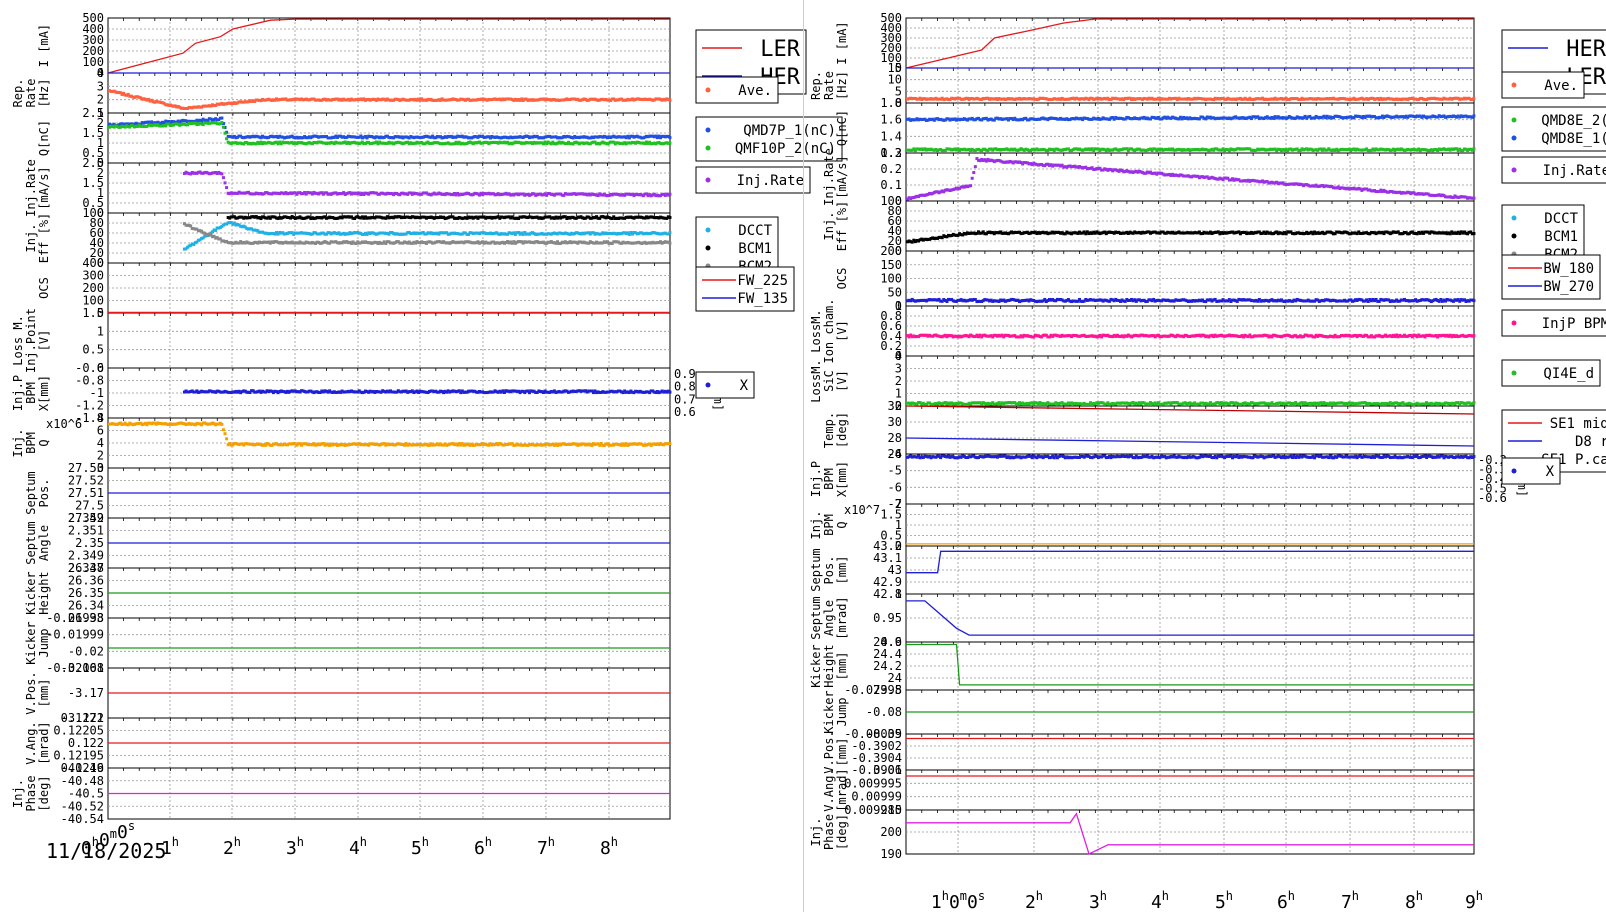  I want to click on legend-entry: D8 room, so click(1590, 442).